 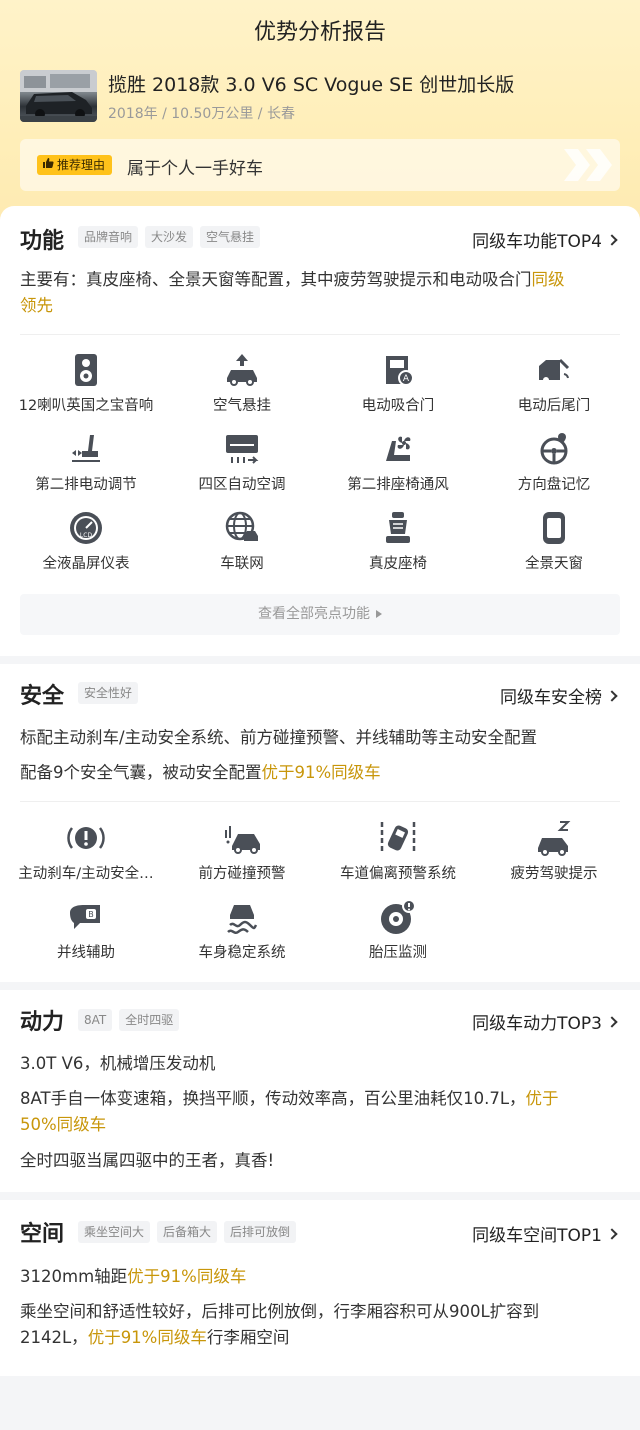 What do you see at coordinates (86, 485) in the screenshot?
I see `feature-label: 第二排电动调节` at bounding box center [86, 485].